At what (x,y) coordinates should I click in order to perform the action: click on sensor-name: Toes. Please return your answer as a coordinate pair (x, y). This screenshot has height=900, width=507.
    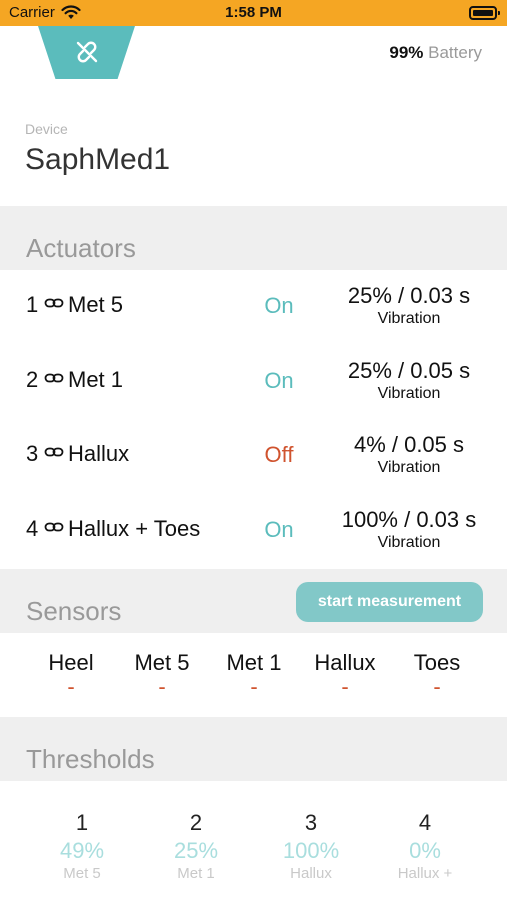
    Looking at the image, I should click on (437, 662).